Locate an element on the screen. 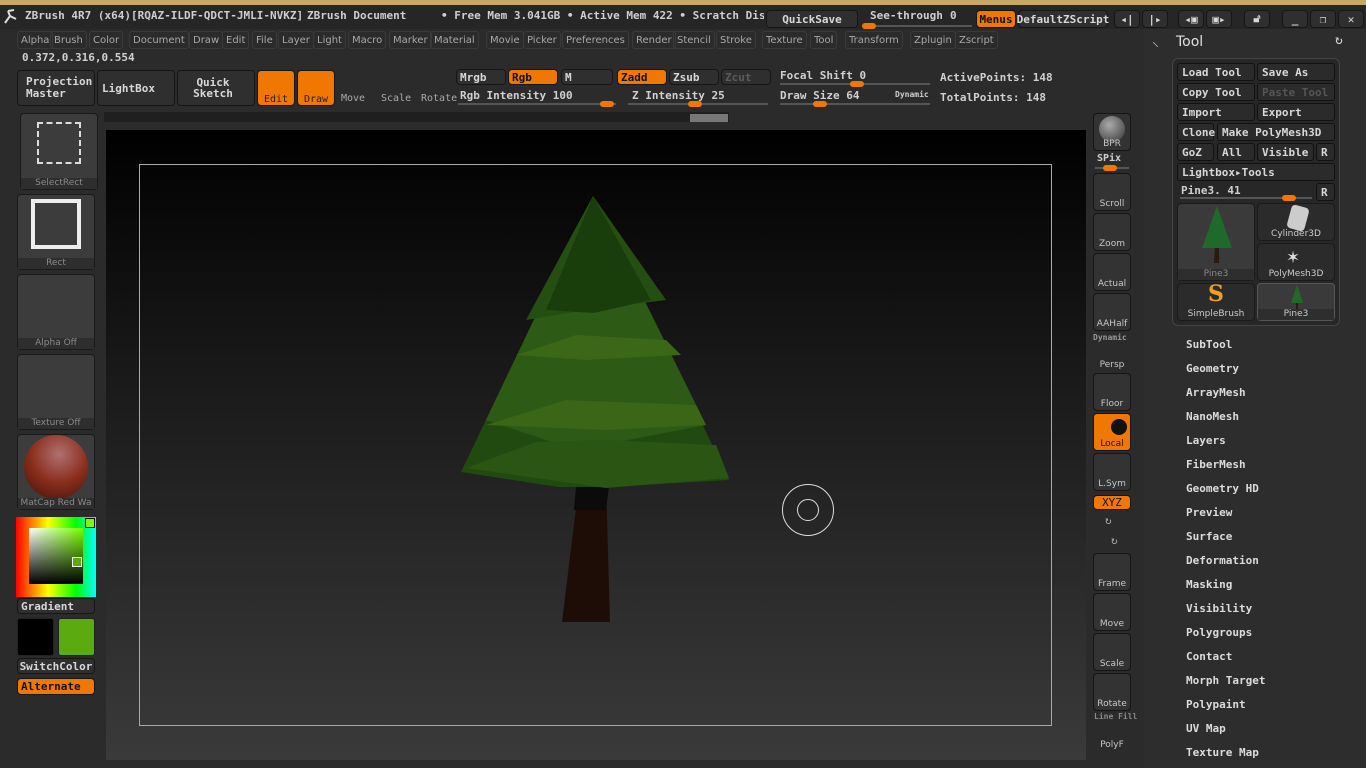 The width and height of the screenshot is (1366, 768). lightbox-button: LightBox is located at coordinates (136, 88).